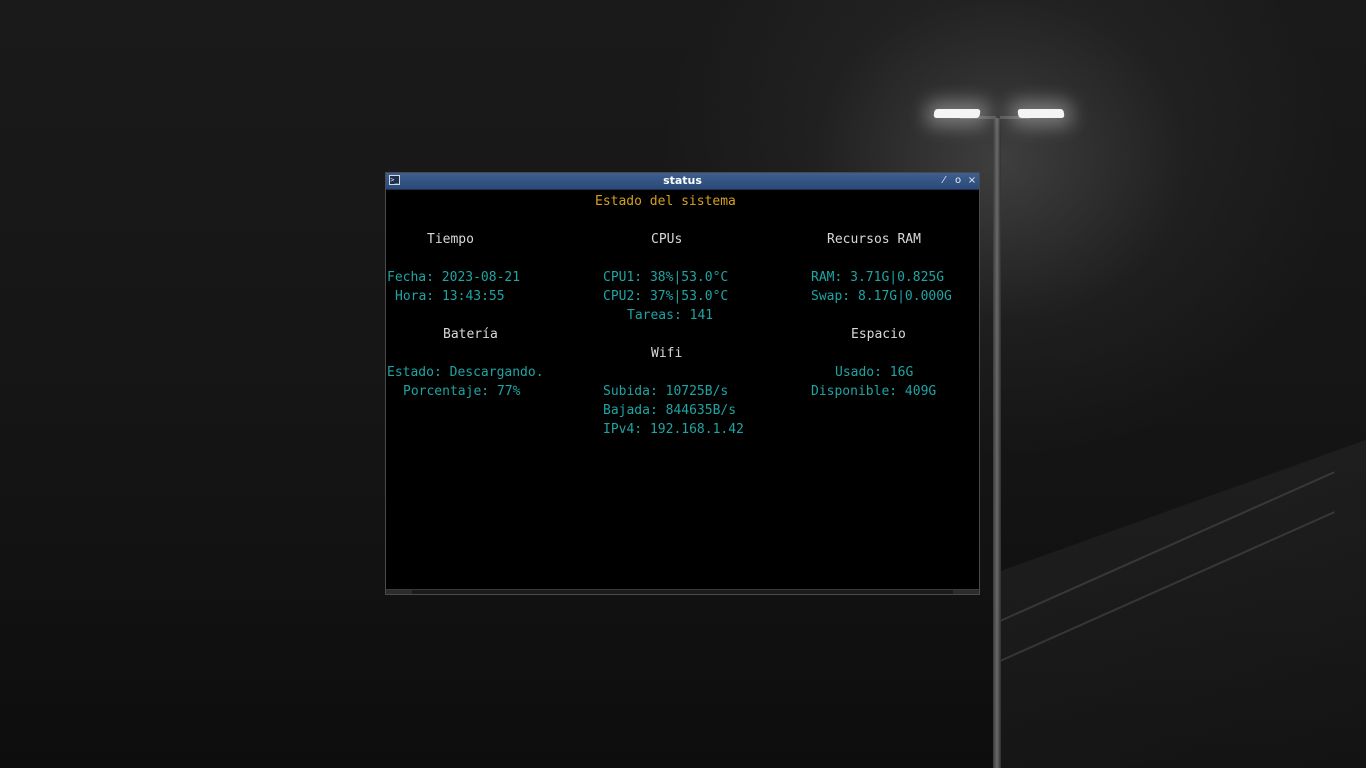 The height and width of the screenshot is (768, 1366). I want to click on window-title: status, so click(682, 180).